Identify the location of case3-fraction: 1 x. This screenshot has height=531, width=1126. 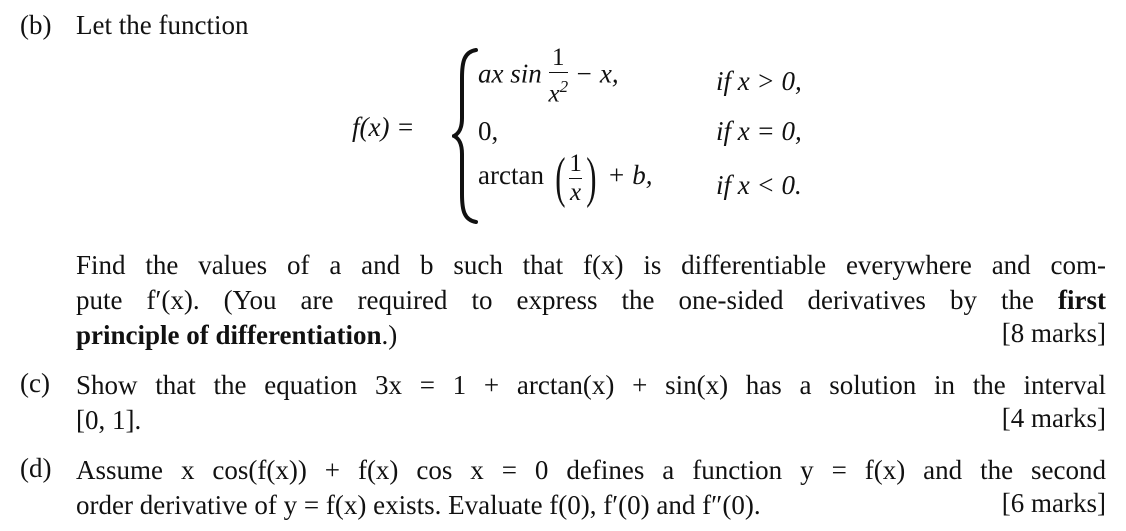
(575, 177).